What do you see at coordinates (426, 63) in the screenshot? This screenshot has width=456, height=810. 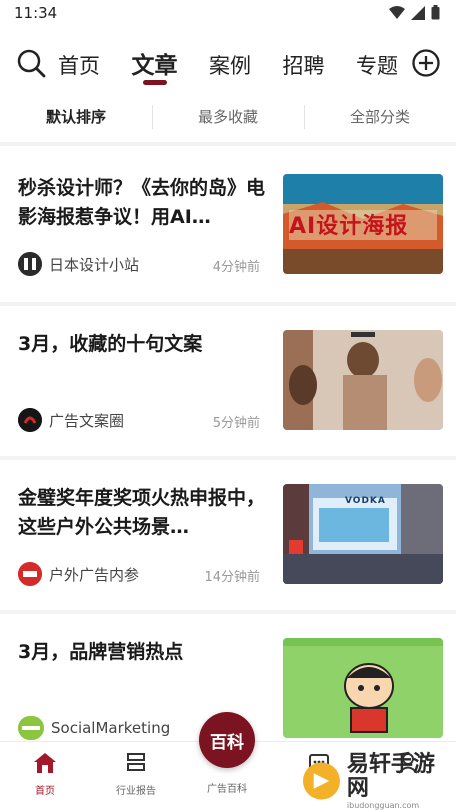 I see `add-icon` at bounding box center [426, 63].